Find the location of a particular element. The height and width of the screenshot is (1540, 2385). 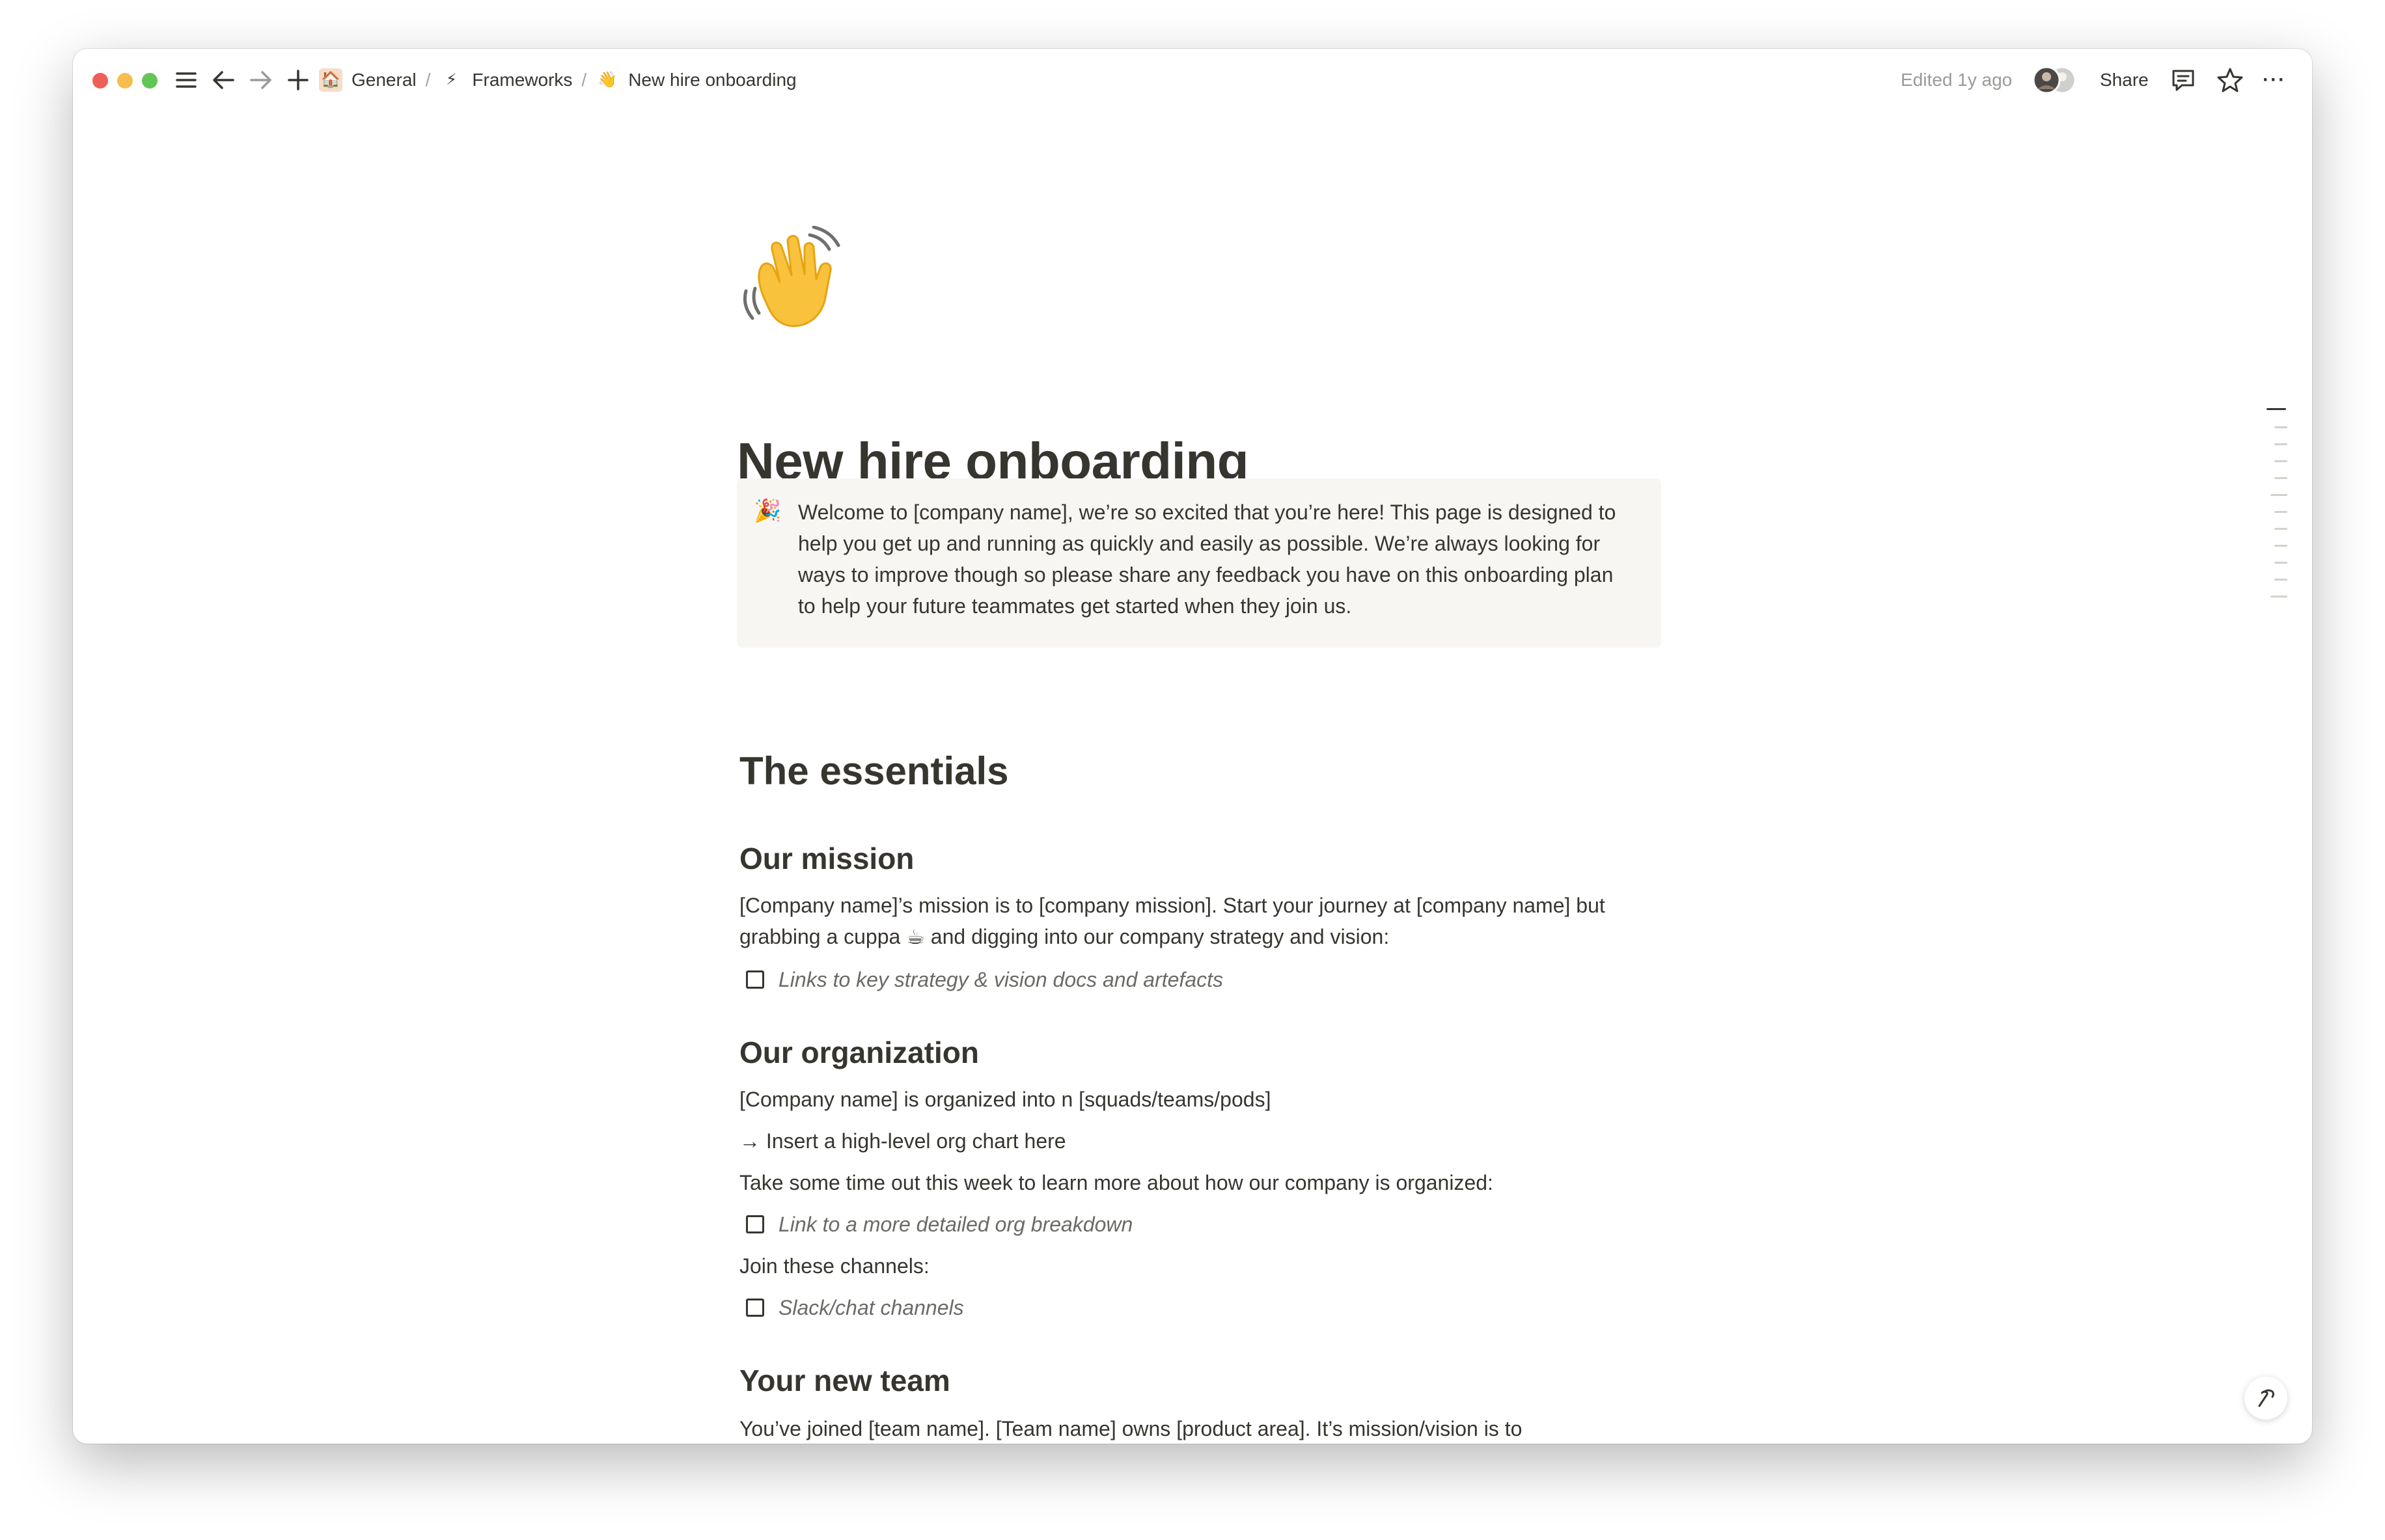

breadcrumb-item-current: 👋 New hire onboarding is located at coordinates (696, 80).